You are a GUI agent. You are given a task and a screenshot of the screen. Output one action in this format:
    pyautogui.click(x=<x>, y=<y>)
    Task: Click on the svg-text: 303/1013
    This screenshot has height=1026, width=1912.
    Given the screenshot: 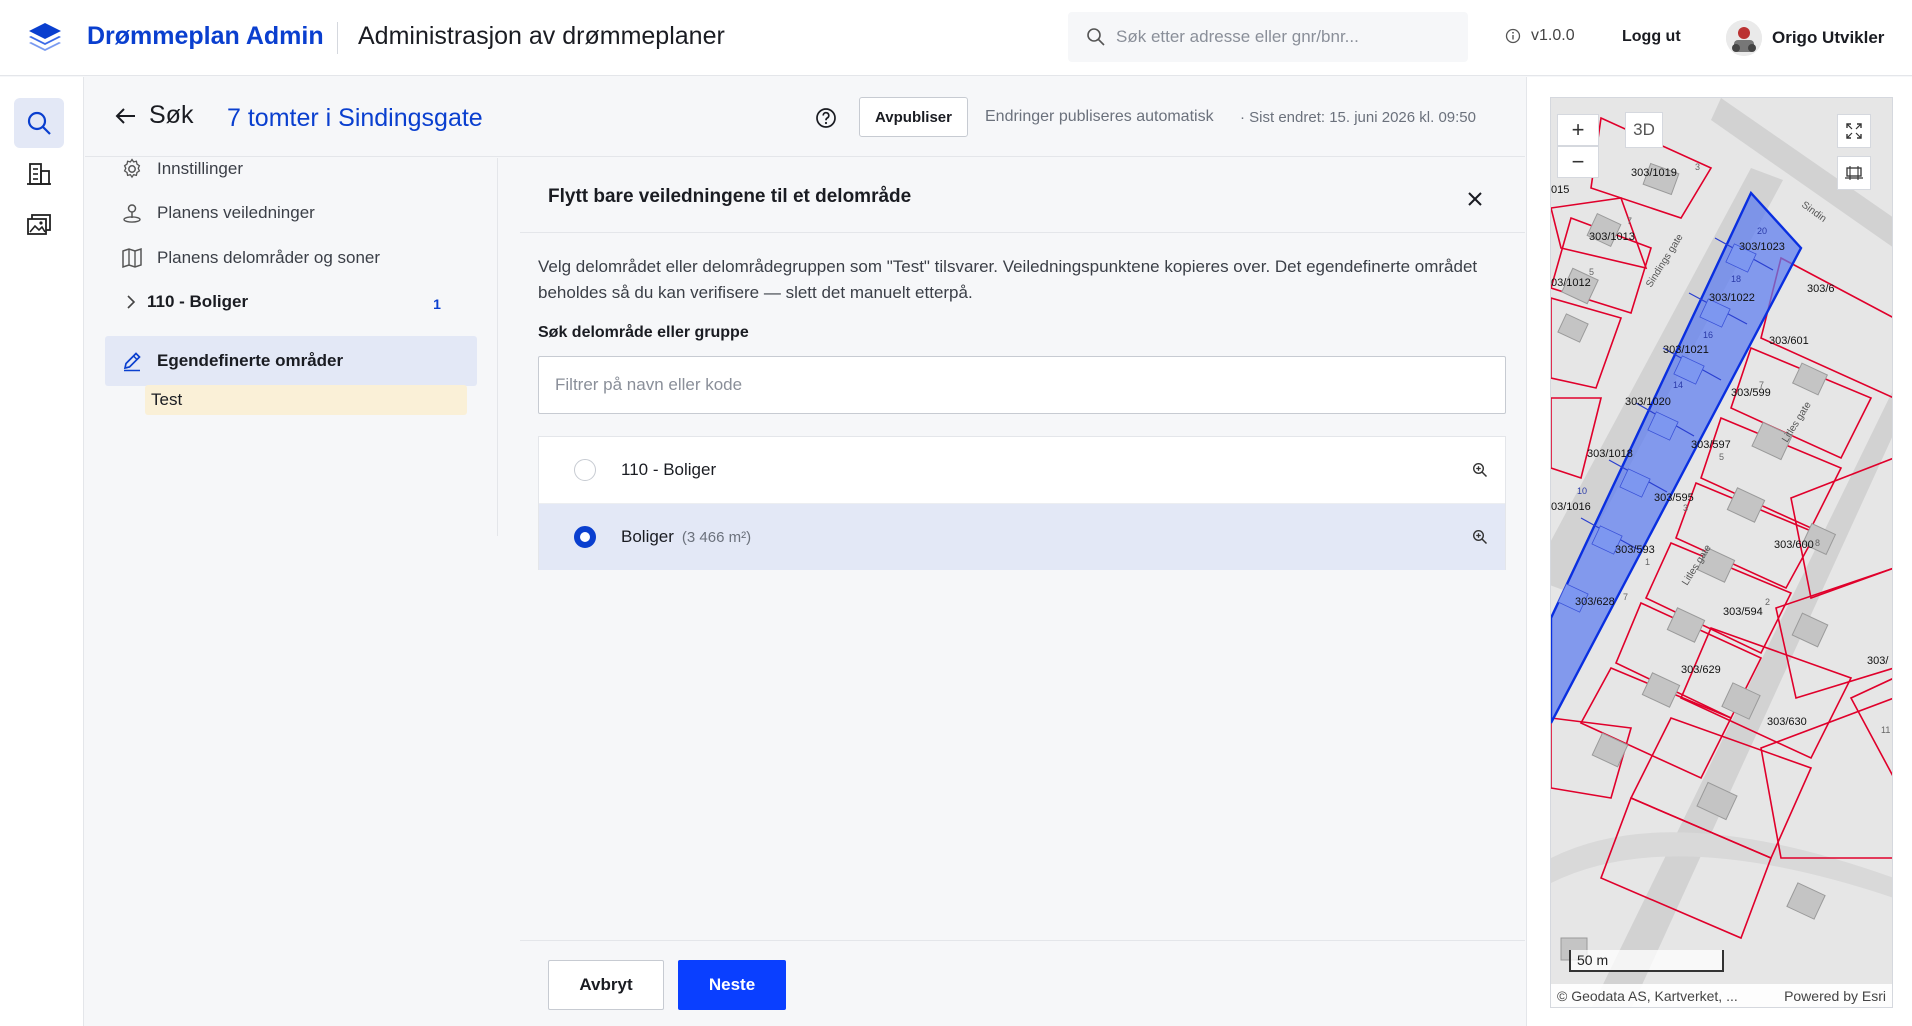 What is the action you would take?
    pyautogui.click(x=1612, y=237)
    